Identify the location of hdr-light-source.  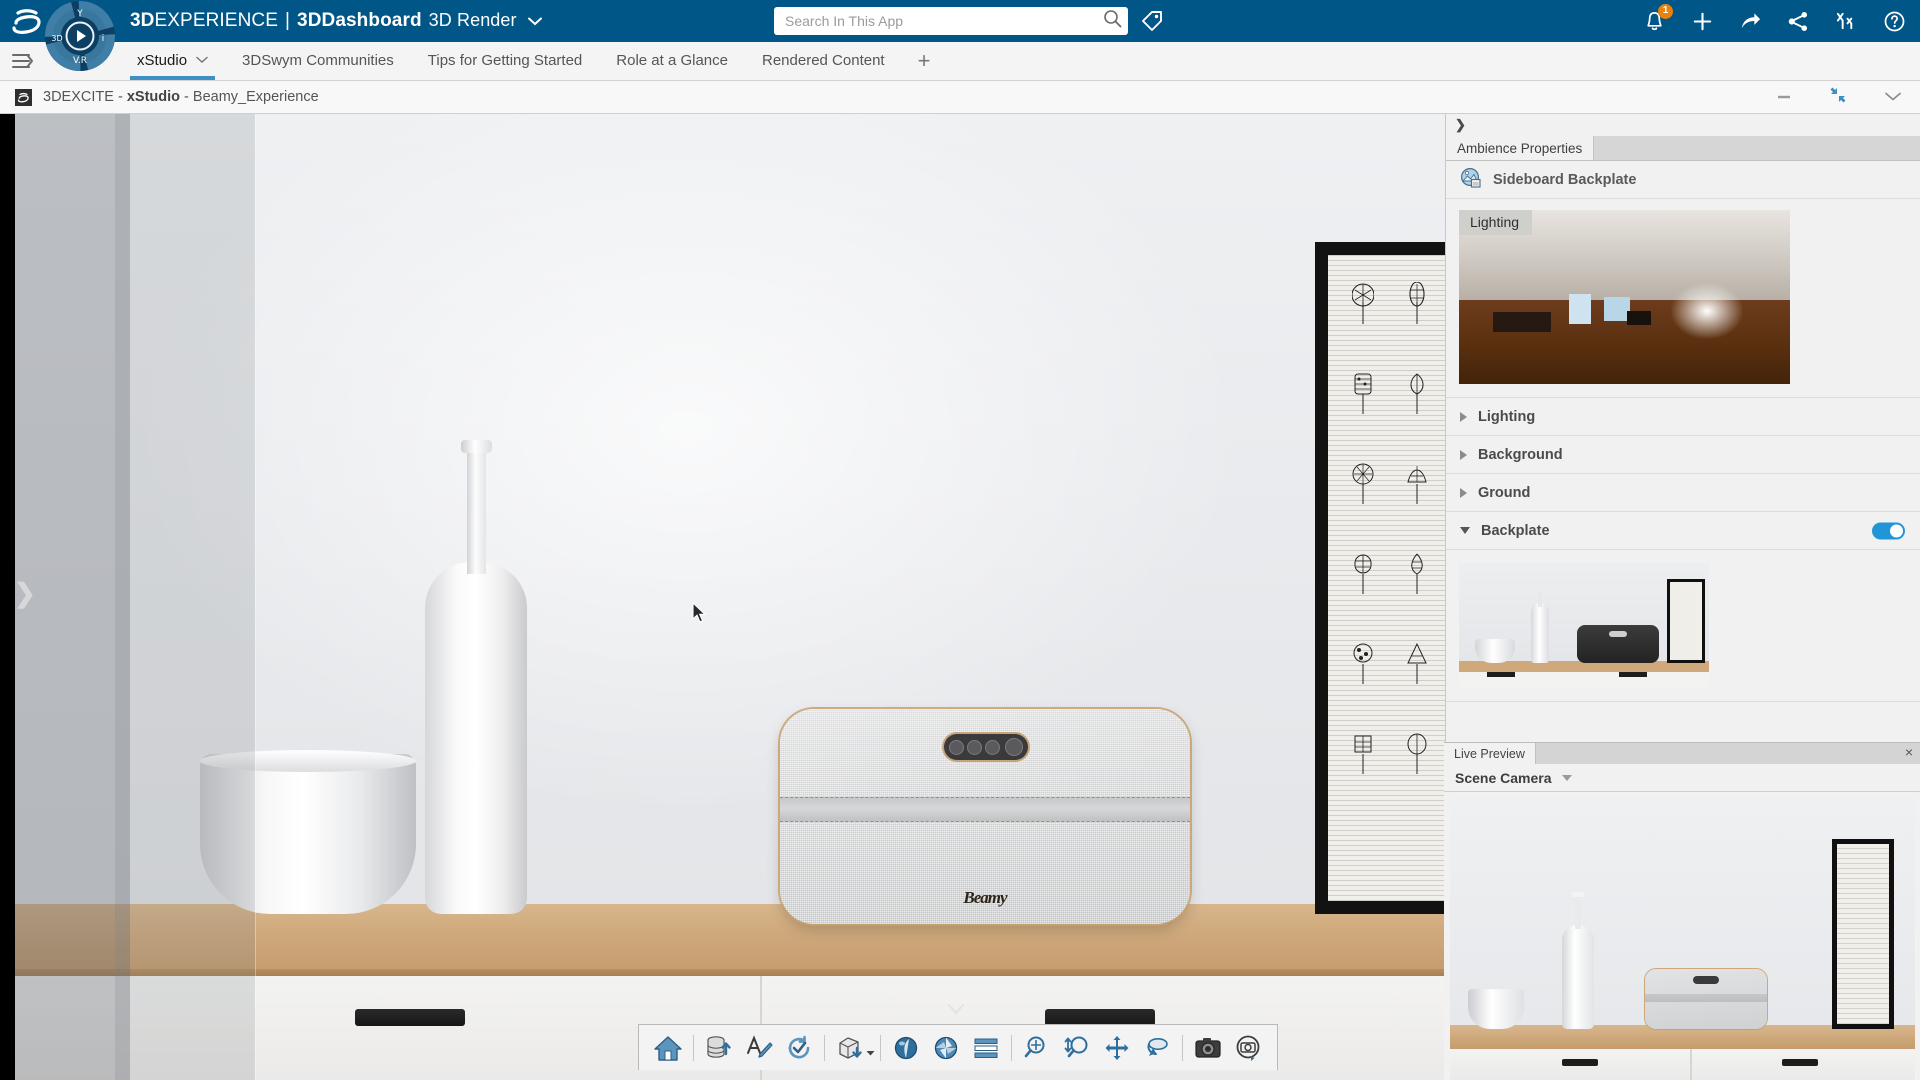
(1707, 311).